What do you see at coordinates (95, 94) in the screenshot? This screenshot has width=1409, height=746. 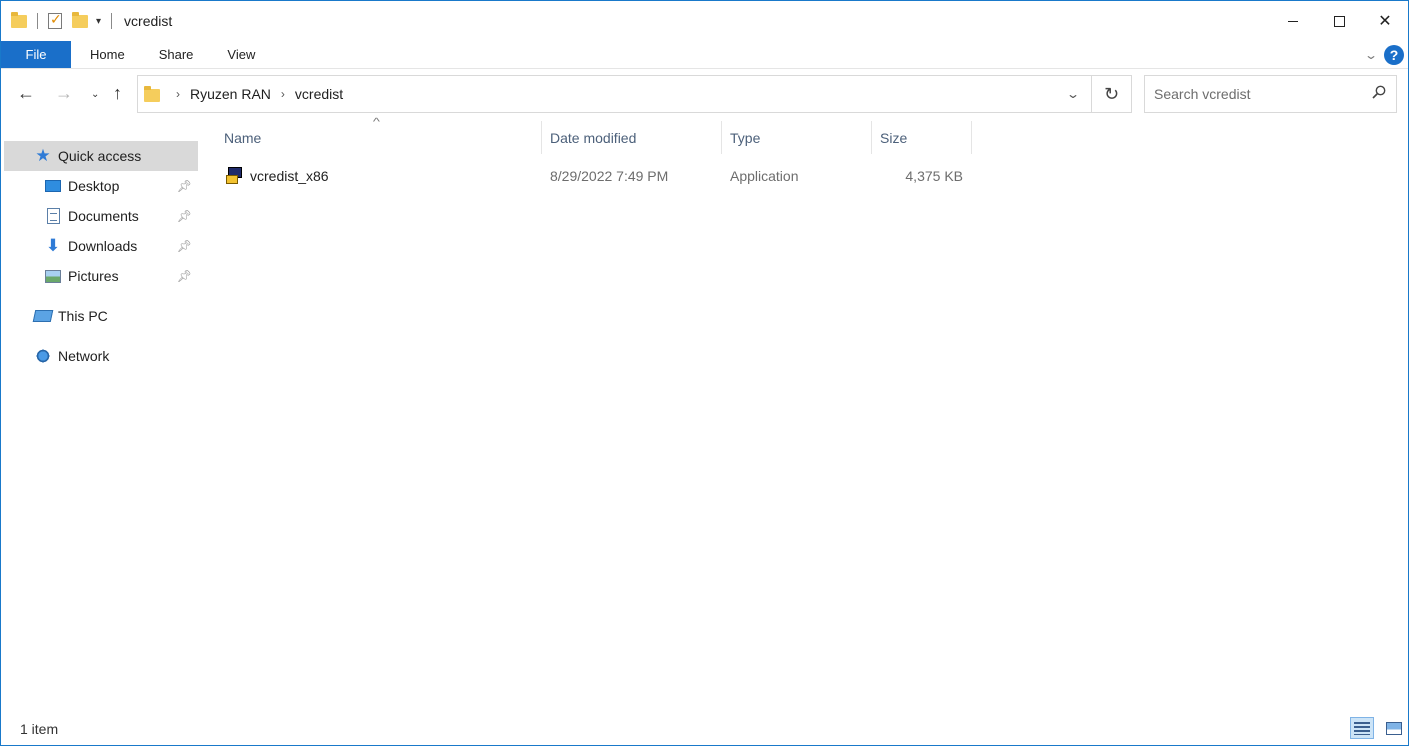 I see `recent-locations-chevron-icon: ⌄` at bounding box center [95, 94].